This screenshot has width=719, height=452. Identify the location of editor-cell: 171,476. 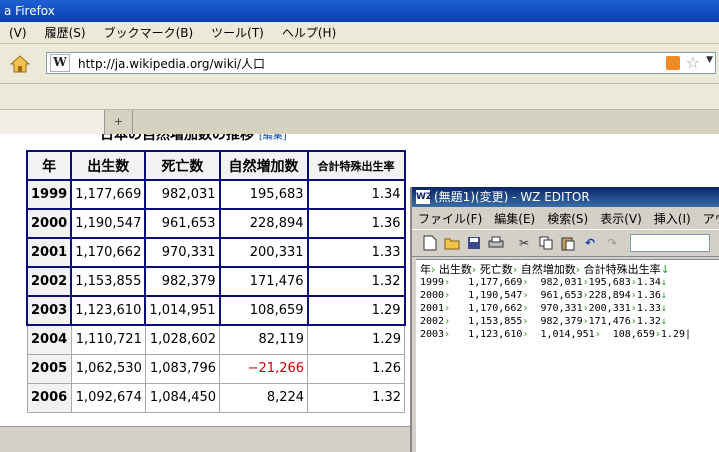
(609, 321).